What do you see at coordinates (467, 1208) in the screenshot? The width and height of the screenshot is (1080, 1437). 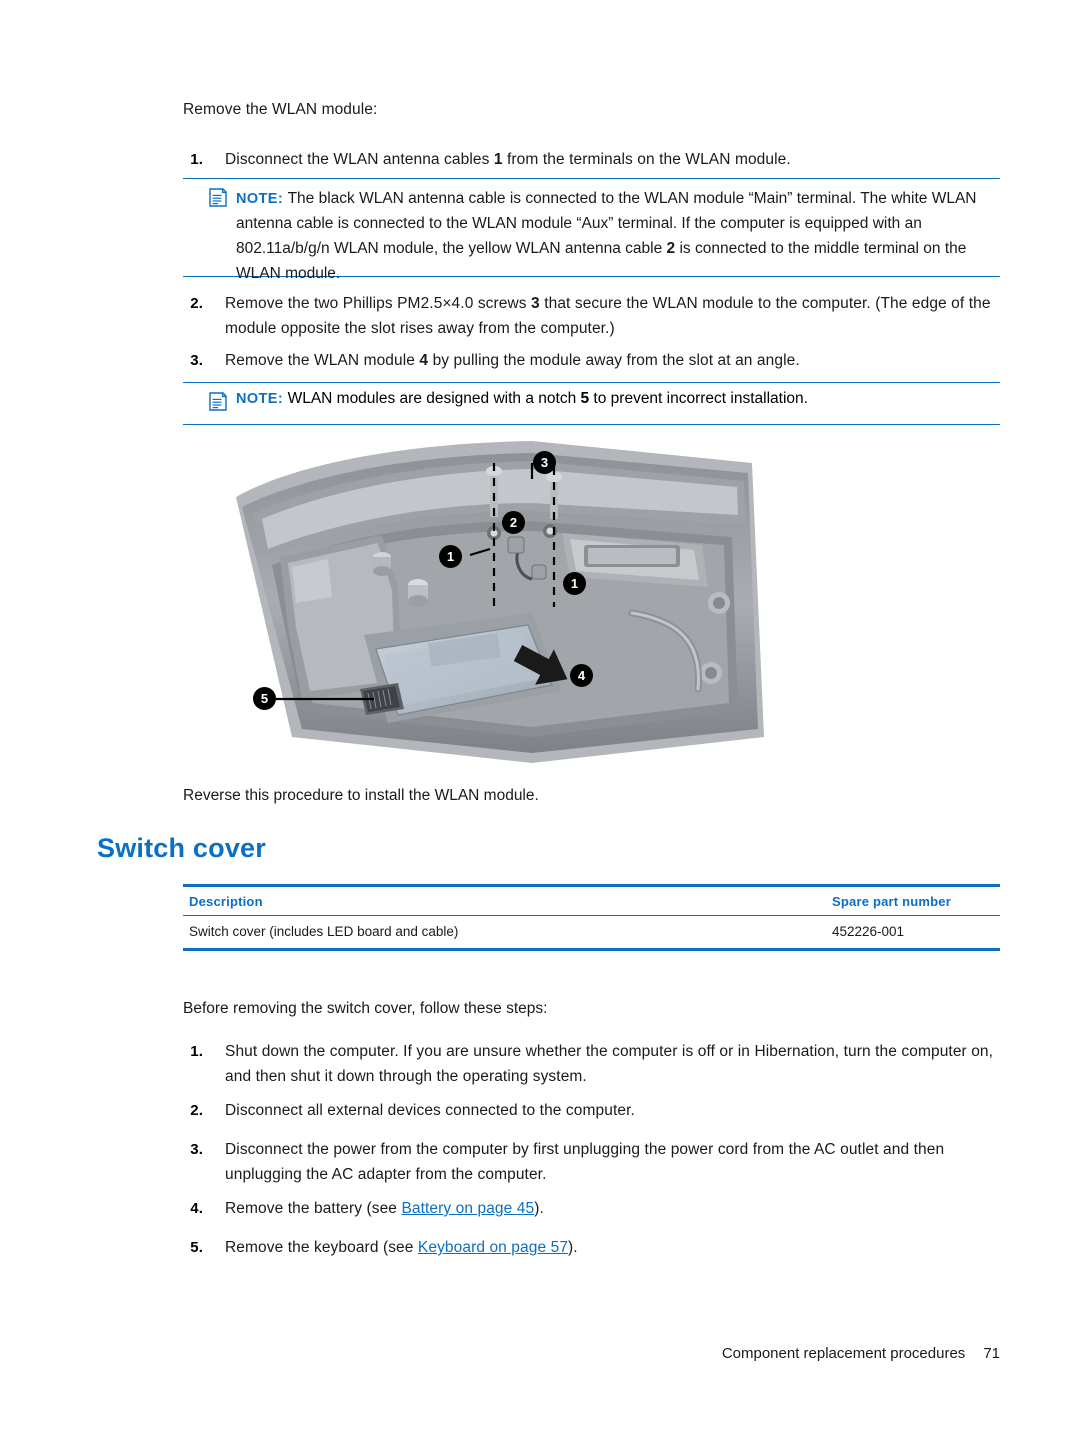 I see `cross-reference-link-battery: Battery on page 45` at bounding box center [467, 1208].